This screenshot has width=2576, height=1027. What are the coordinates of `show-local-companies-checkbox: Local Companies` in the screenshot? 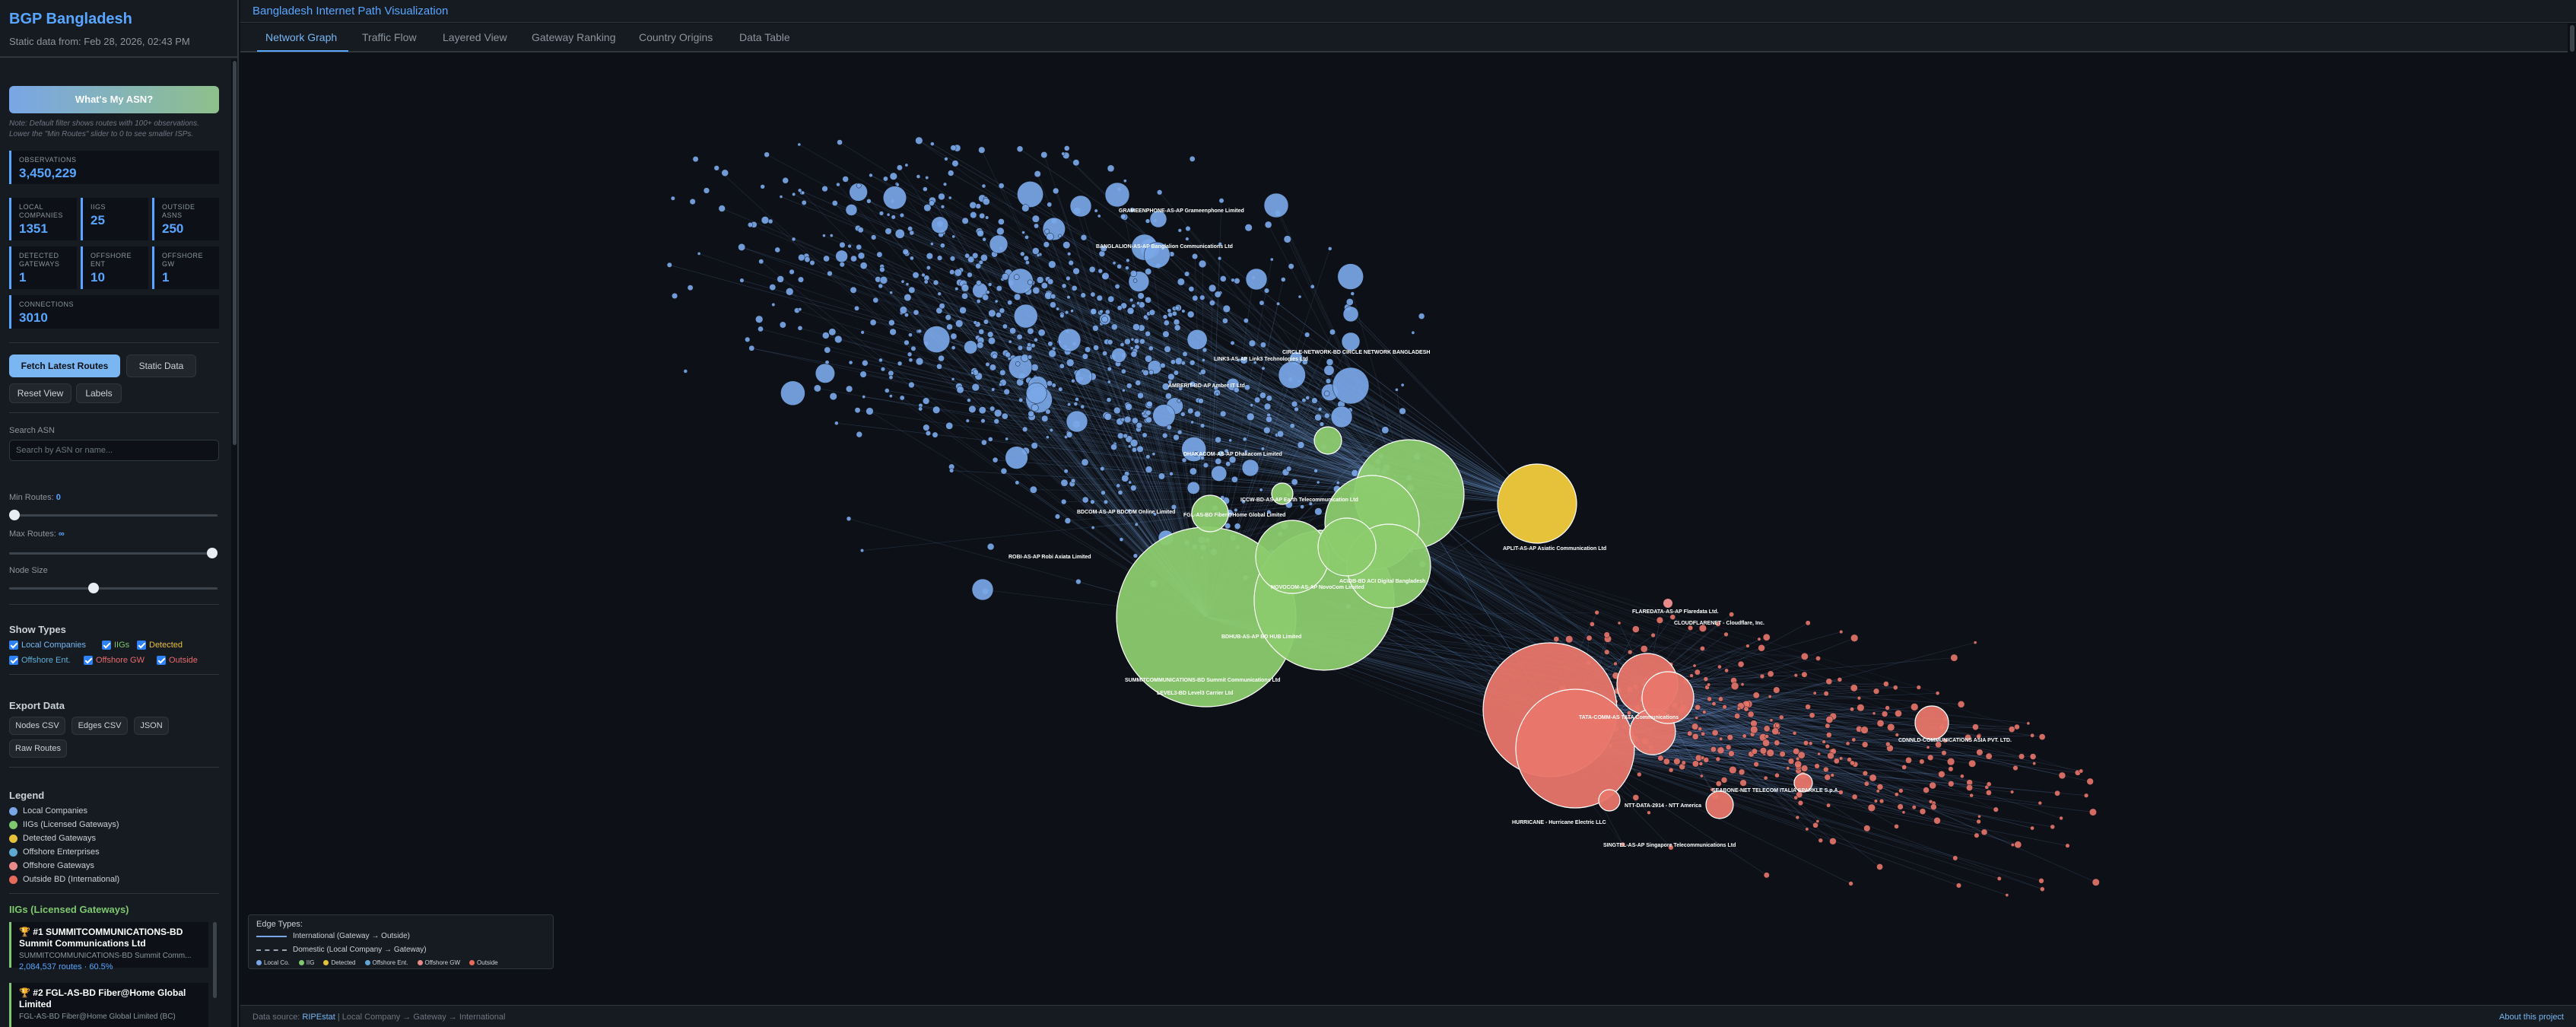 It's located at (47, 645).